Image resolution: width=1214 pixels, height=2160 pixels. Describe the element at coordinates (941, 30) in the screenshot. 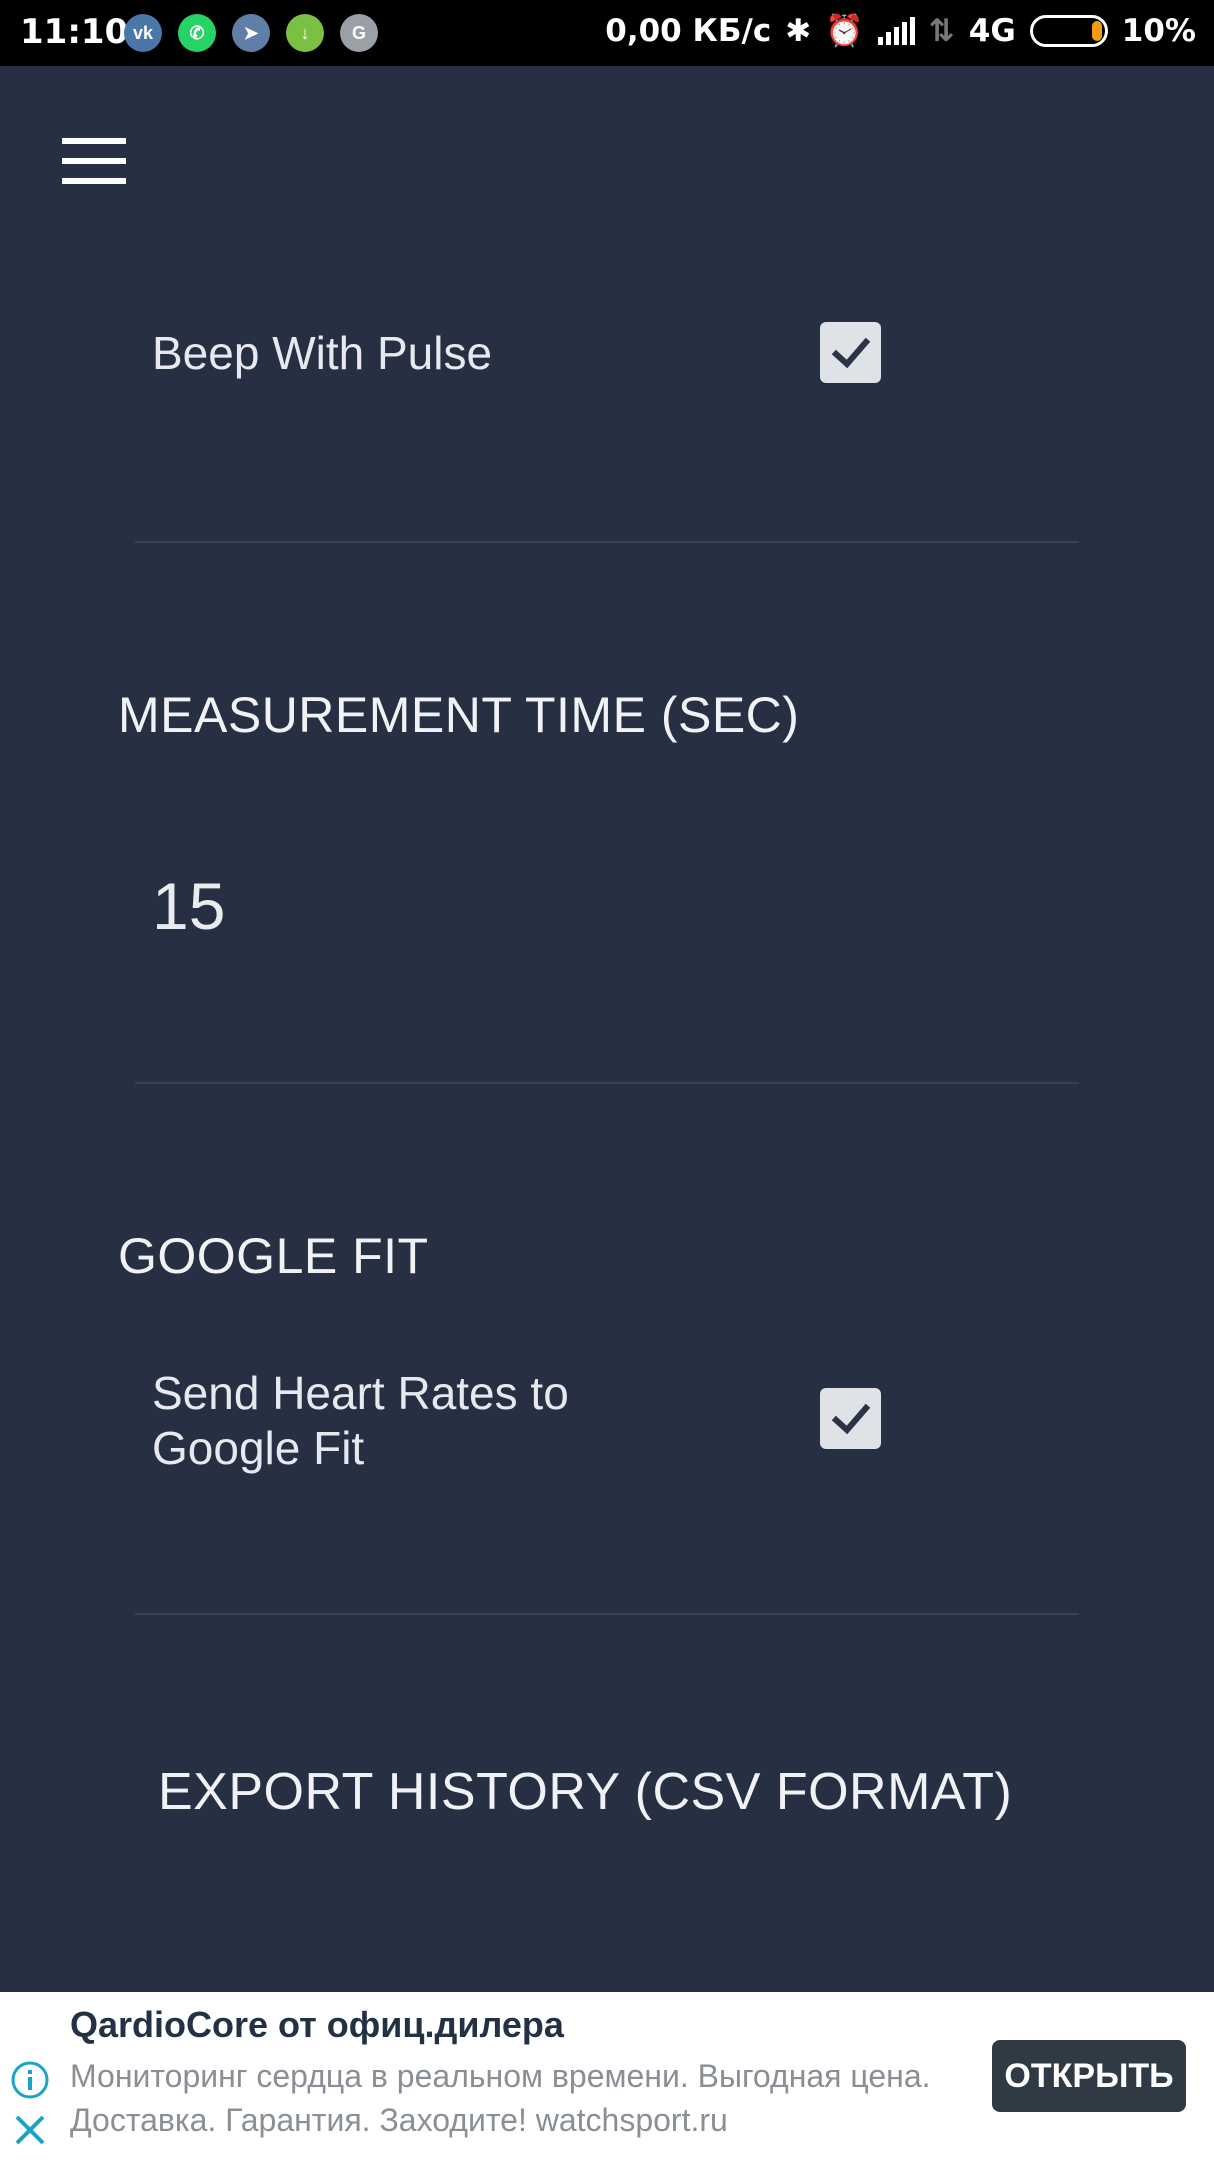

I see `data-transfer-icon: ⇅` at that location.